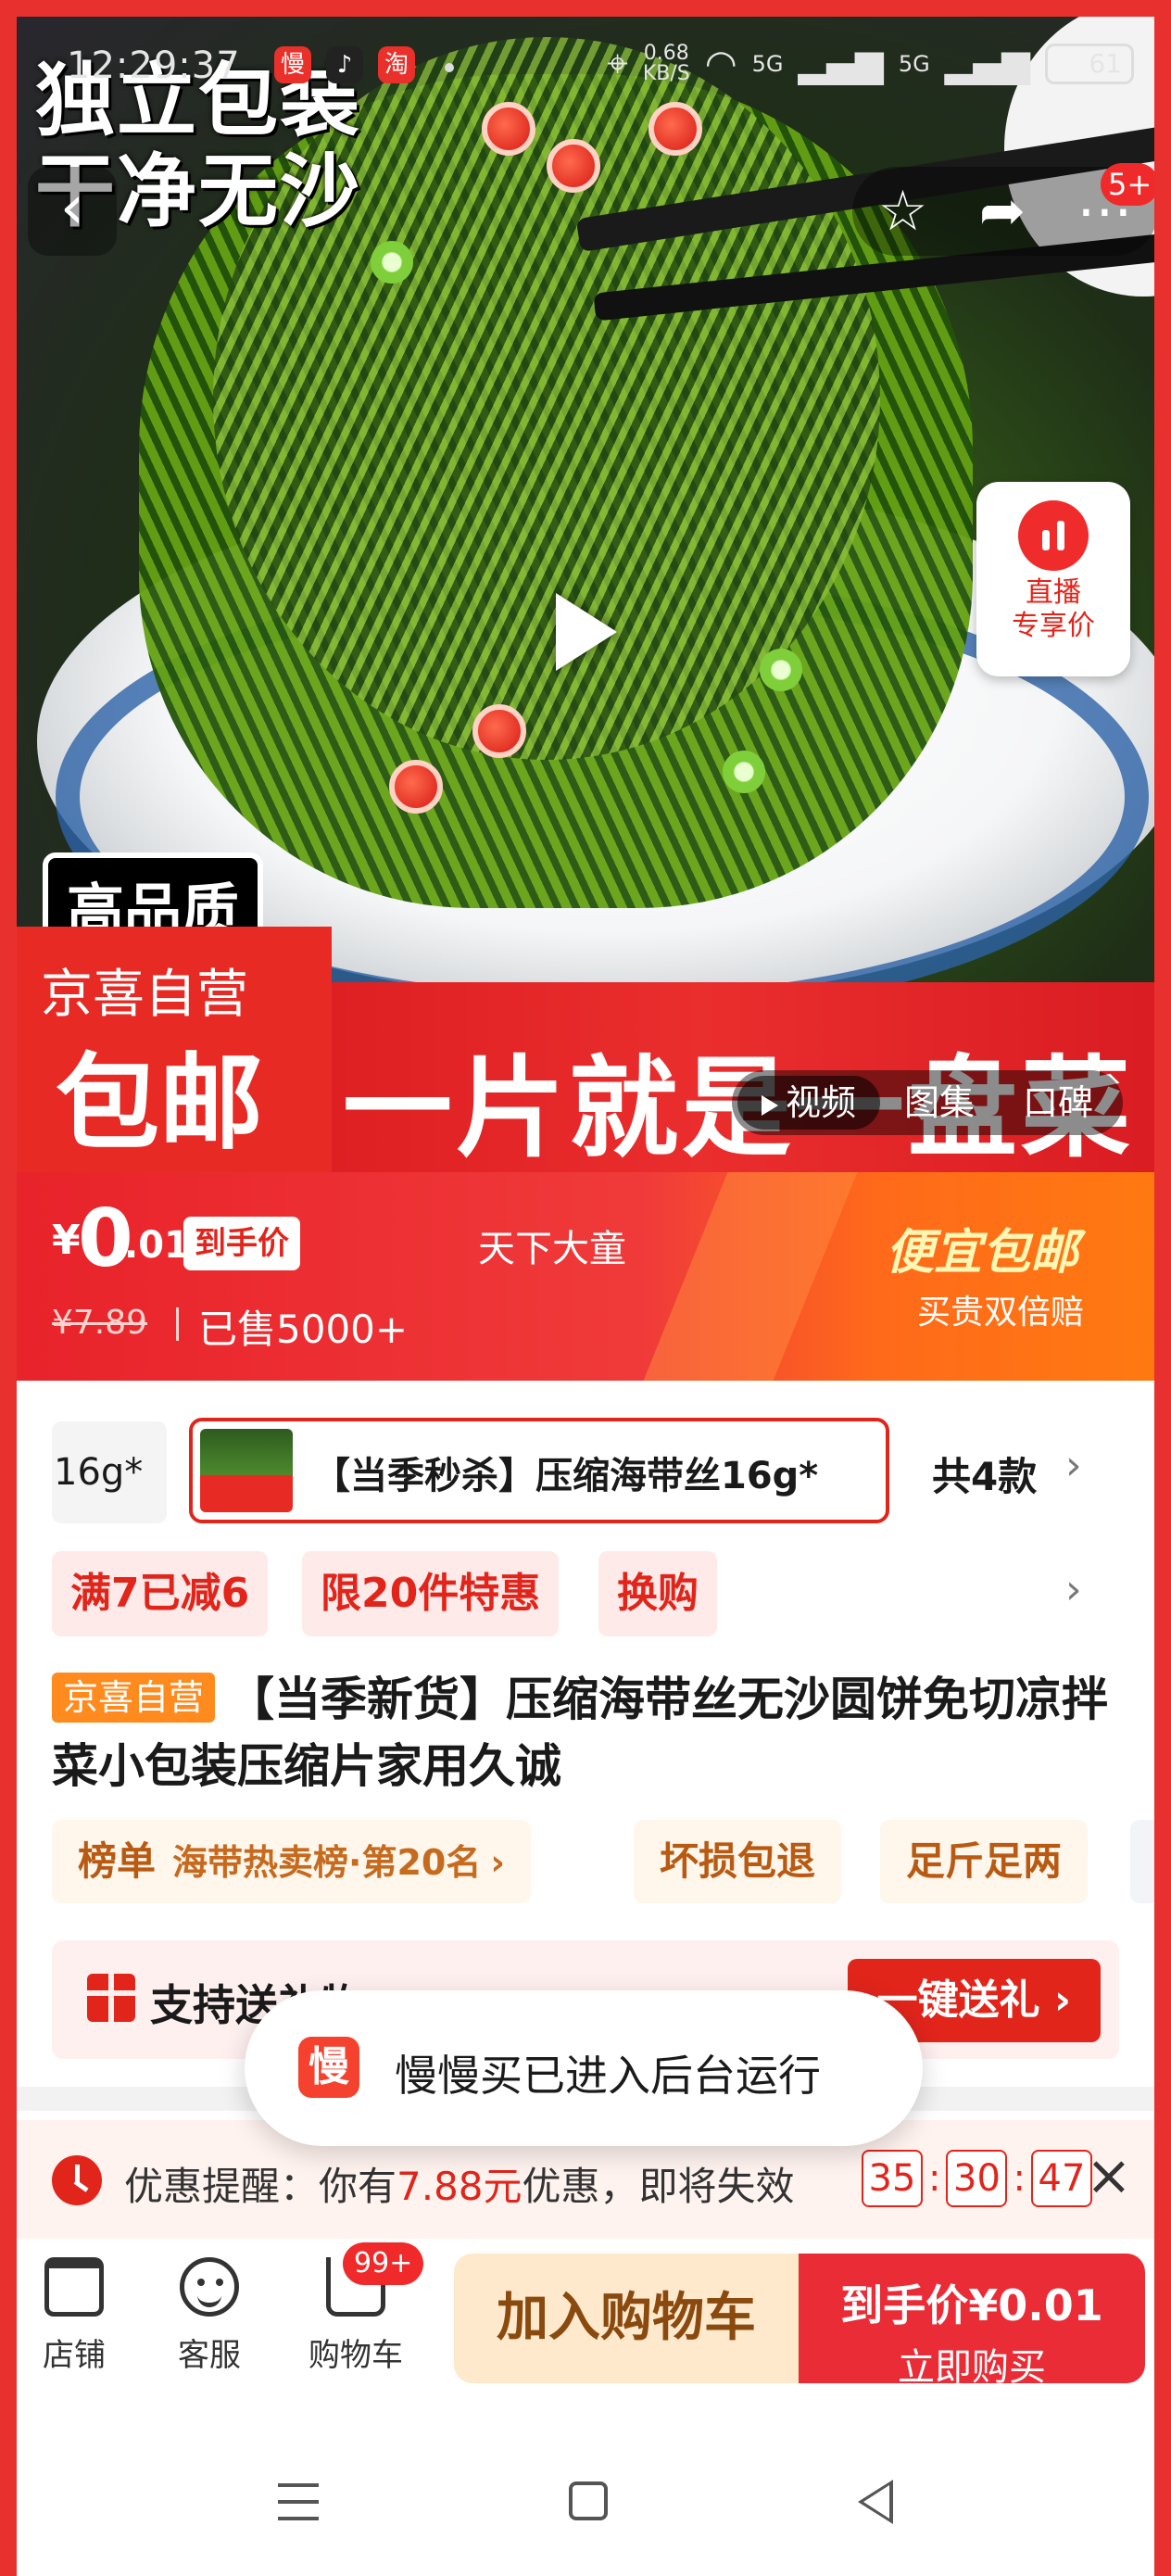 The width and height of the screenshot is (1171, 2576). I want to click on favorite-star-icon: ☆, so click(903, 211).